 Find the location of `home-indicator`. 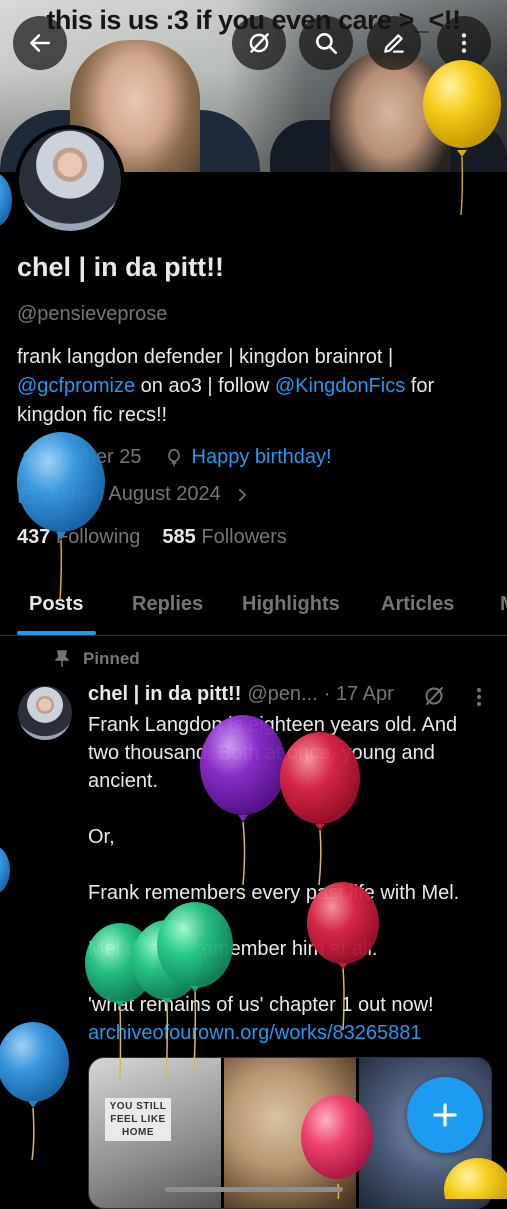

home-indicator is located at coordinates (254, 1189).